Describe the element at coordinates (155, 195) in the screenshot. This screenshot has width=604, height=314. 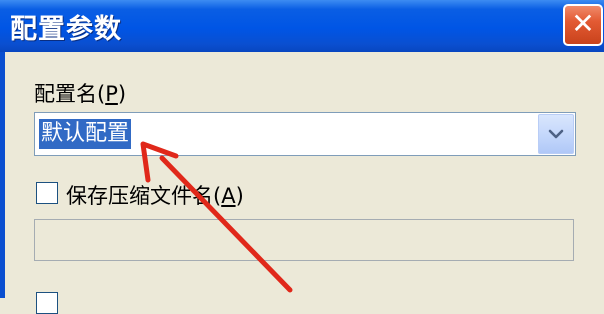
I see `save-compressed-label: 保存压缩文件名(A)` at that location.